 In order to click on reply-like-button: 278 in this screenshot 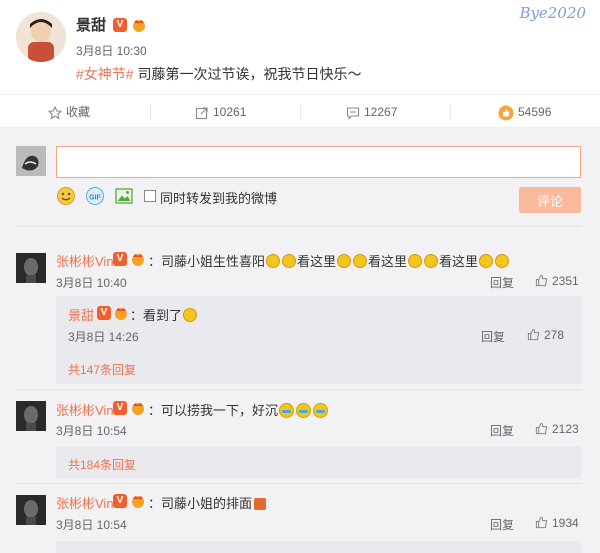, I will do `click(545, 335)`.